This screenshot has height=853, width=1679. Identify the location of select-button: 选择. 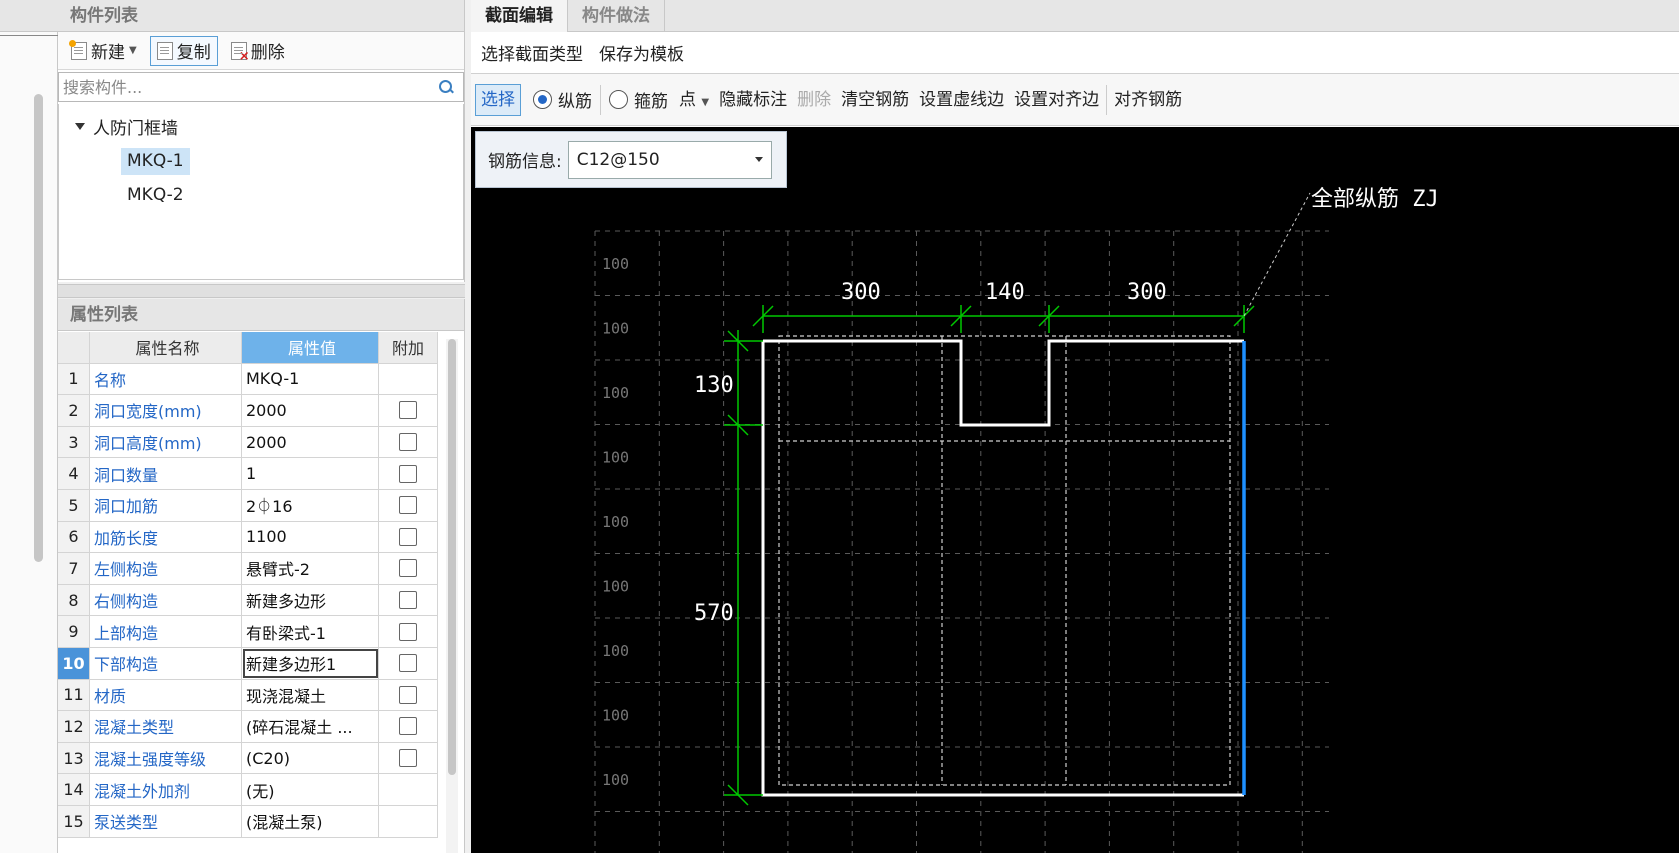
(498, 99).